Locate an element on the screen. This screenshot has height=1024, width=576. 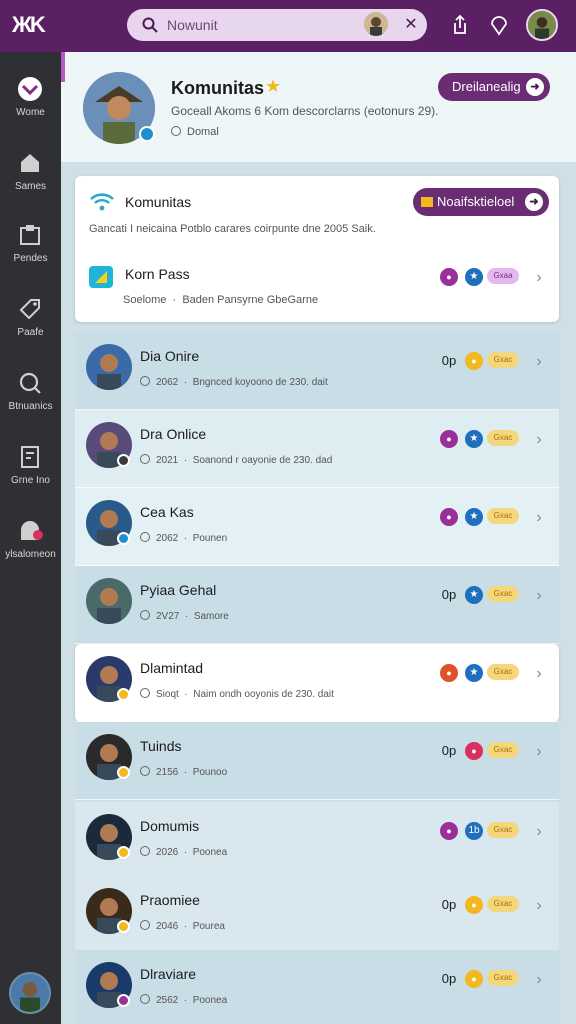
sidebar-item-label: Btnuanics is located at coordinates (30, 406).